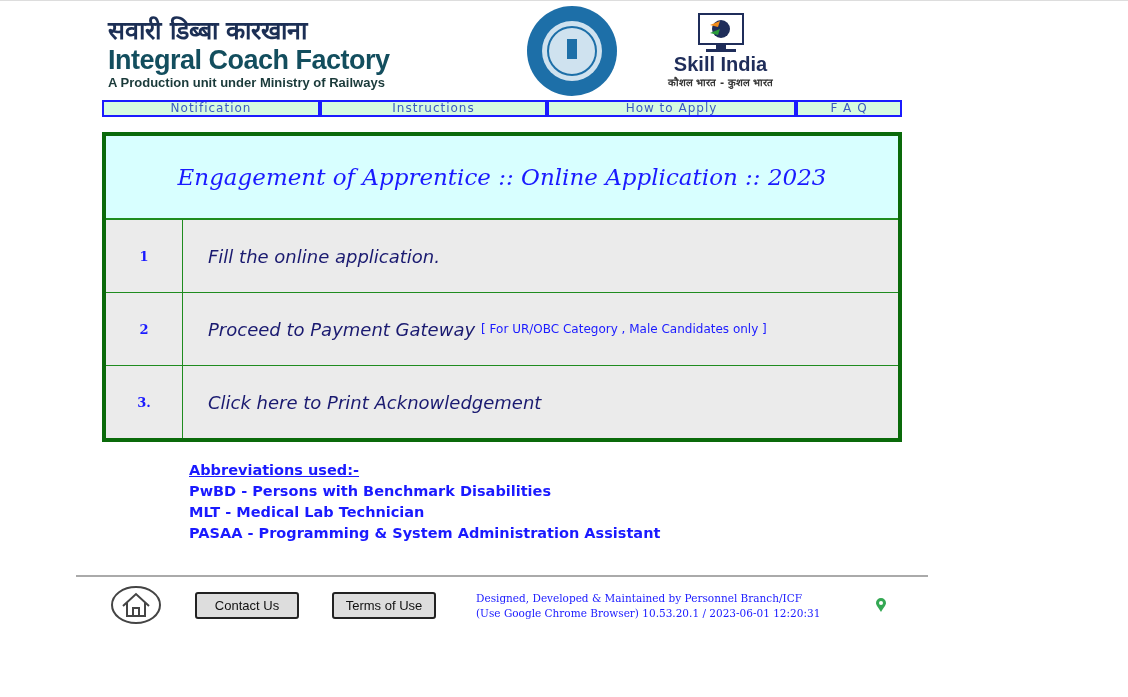  What do you see at coordinates (648, 612) in the screenshot?
I see `browser-info: (Use Google Chrome Browser) 10.53.20.1 / 2023-06-01 12:20:31` at bounding box center [648, 612].